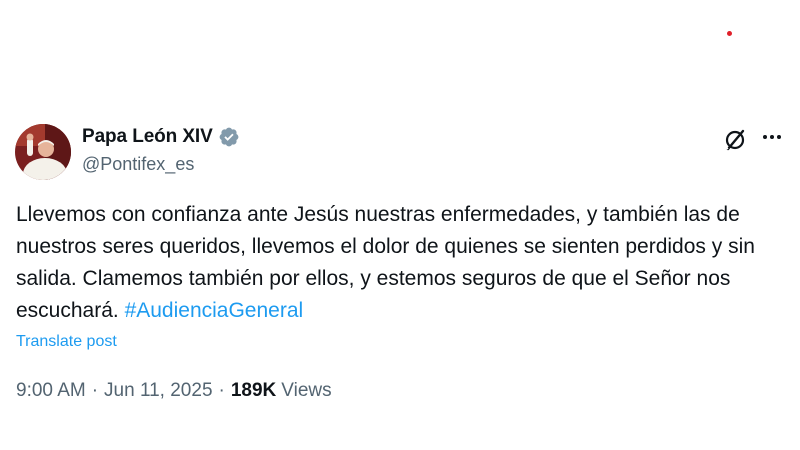 This screenshot has width=800, height=450. Describe the element at coordinates (253, 390) in the screenshot. I see `views-count: 189K` at that location.